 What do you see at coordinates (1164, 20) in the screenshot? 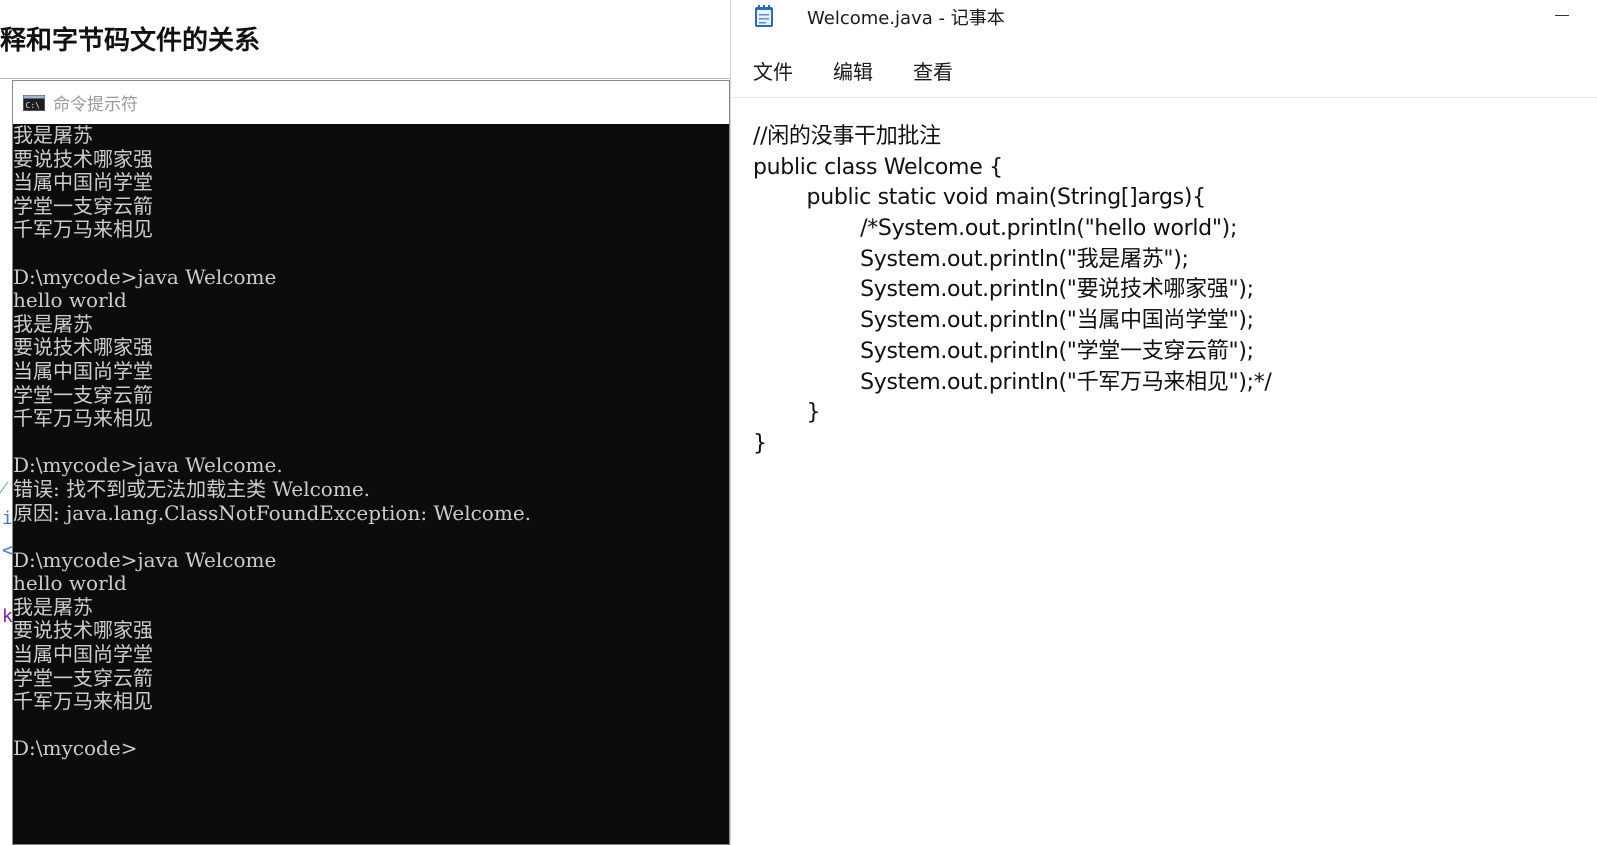
I see `notepad-titlebar: Welcome.java - 记事本` at bounding box center [1164, 20].